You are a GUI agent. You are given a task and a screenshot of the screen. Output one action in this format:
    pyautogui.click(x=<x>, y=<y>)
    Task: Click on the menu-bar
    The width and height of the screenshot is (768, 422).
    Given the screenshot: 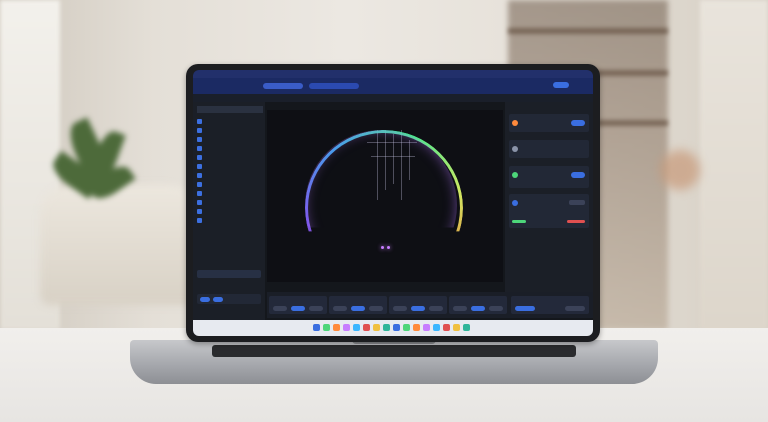 What is the action you would take?
    pyautogui.click(x=393, y=74)
    